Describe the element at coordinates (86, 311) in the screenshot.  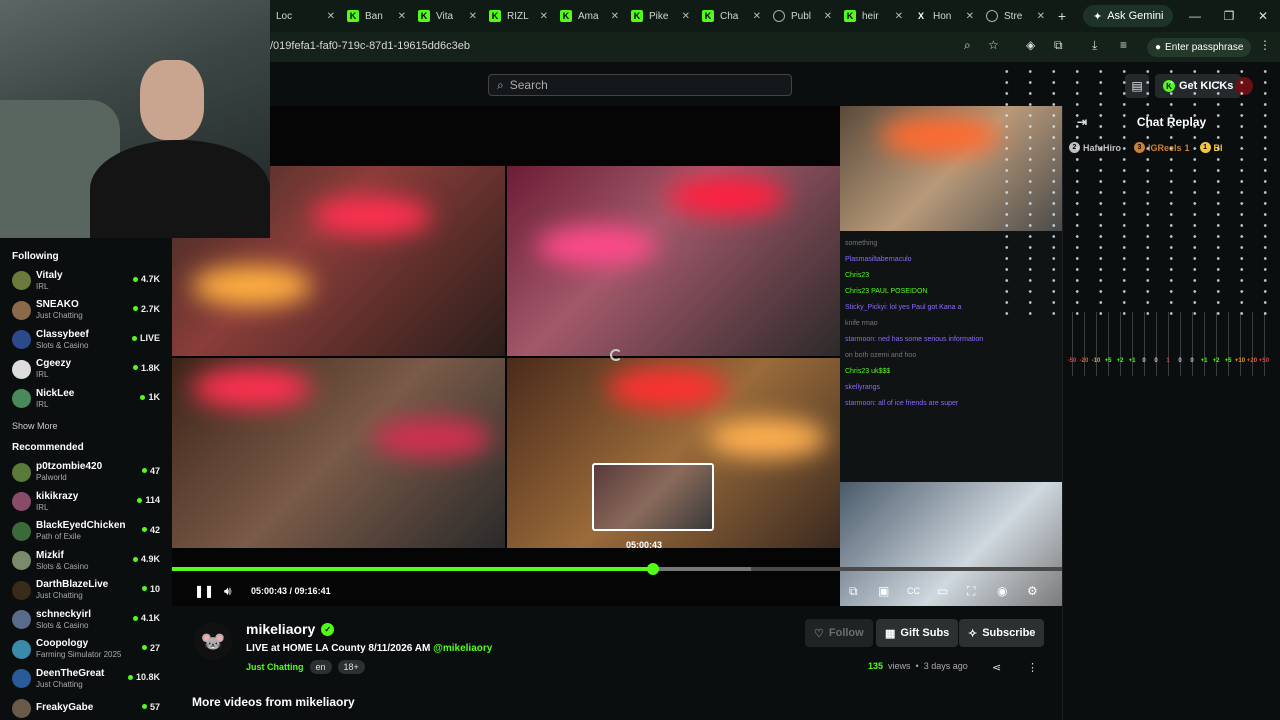
I see `sidebar-channel: SNEAKO Just Chatting 2.7K` at that location.